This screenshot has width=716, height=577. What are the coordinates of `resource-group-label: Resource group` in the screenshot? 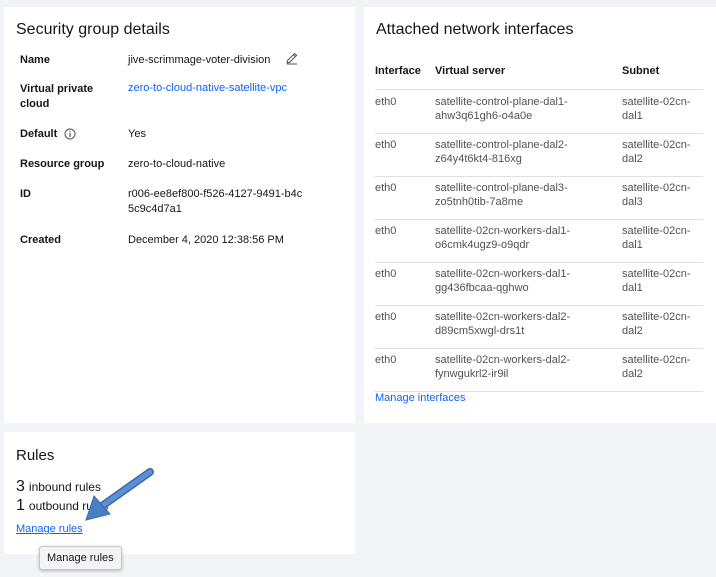 It's located at (62, 164).